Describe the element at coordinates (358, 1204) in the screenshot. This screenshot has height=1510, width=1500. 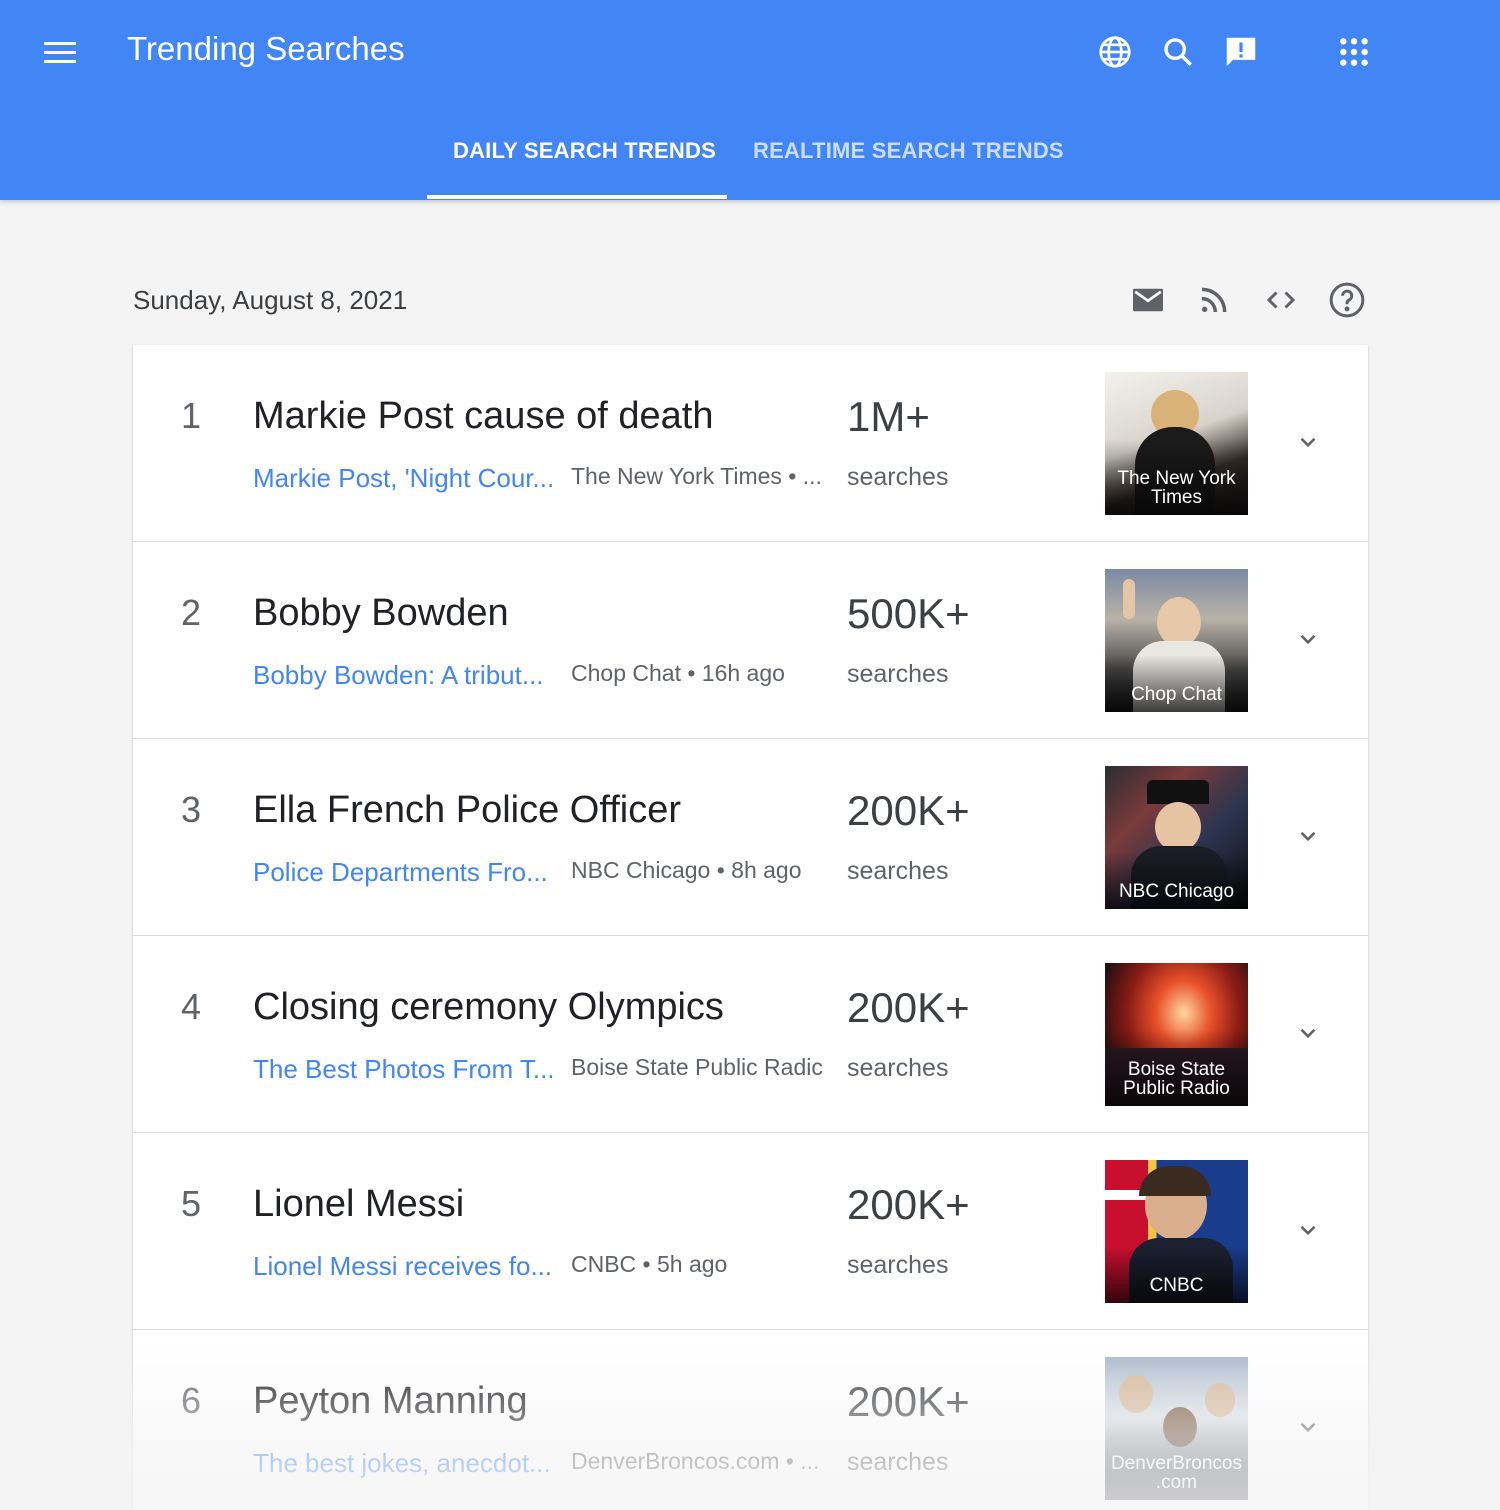
I see `trend-term: Lionel Messi` at that location.